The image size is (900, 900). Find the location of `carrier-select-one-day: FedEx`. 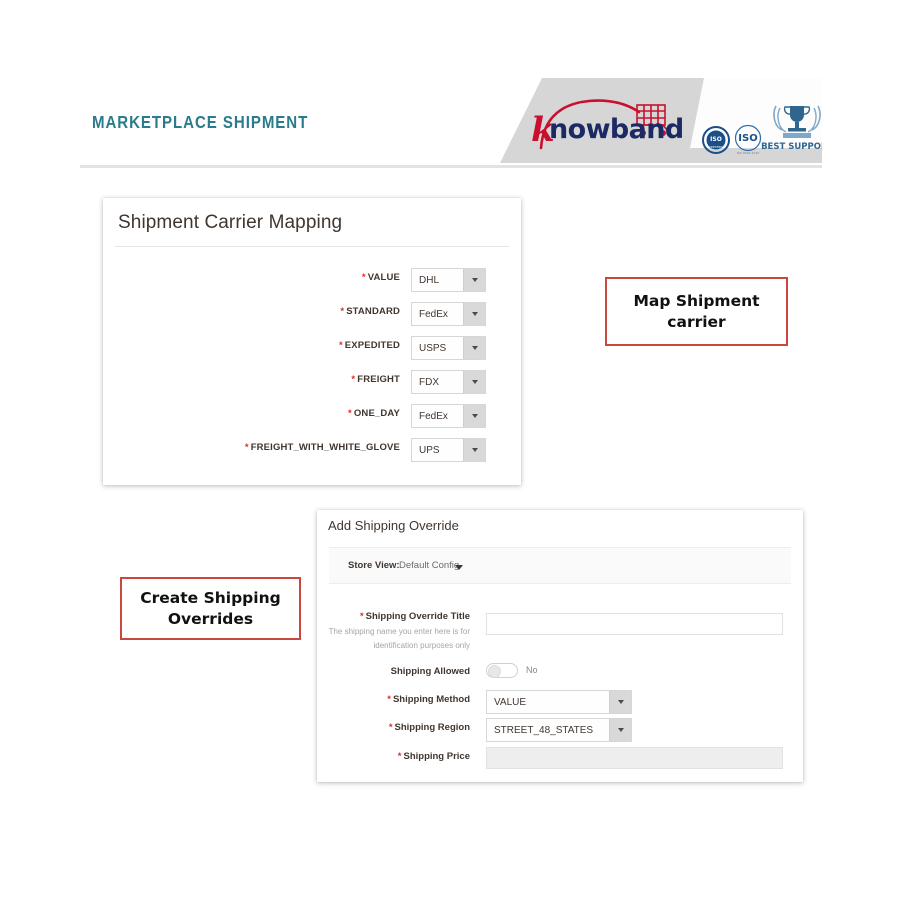

carrier-select-one-day: FedEx is located at coordinates (448, 416).